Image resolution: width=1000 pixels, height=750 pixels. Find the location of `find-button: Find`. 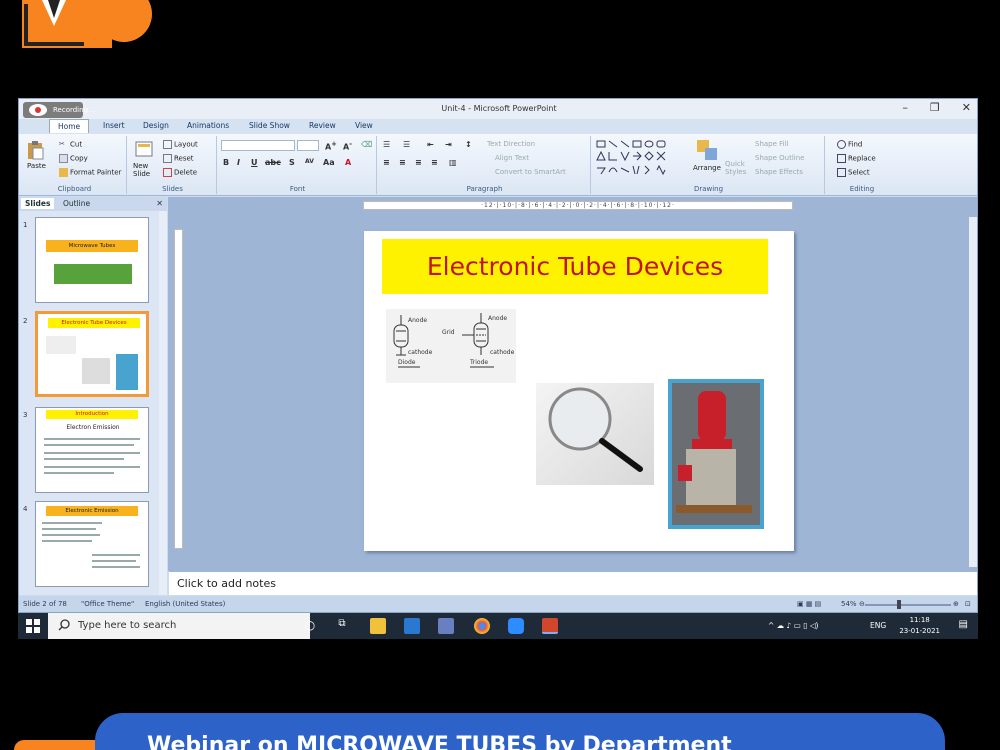

find-button: Find is located at coordinates (849, 144).